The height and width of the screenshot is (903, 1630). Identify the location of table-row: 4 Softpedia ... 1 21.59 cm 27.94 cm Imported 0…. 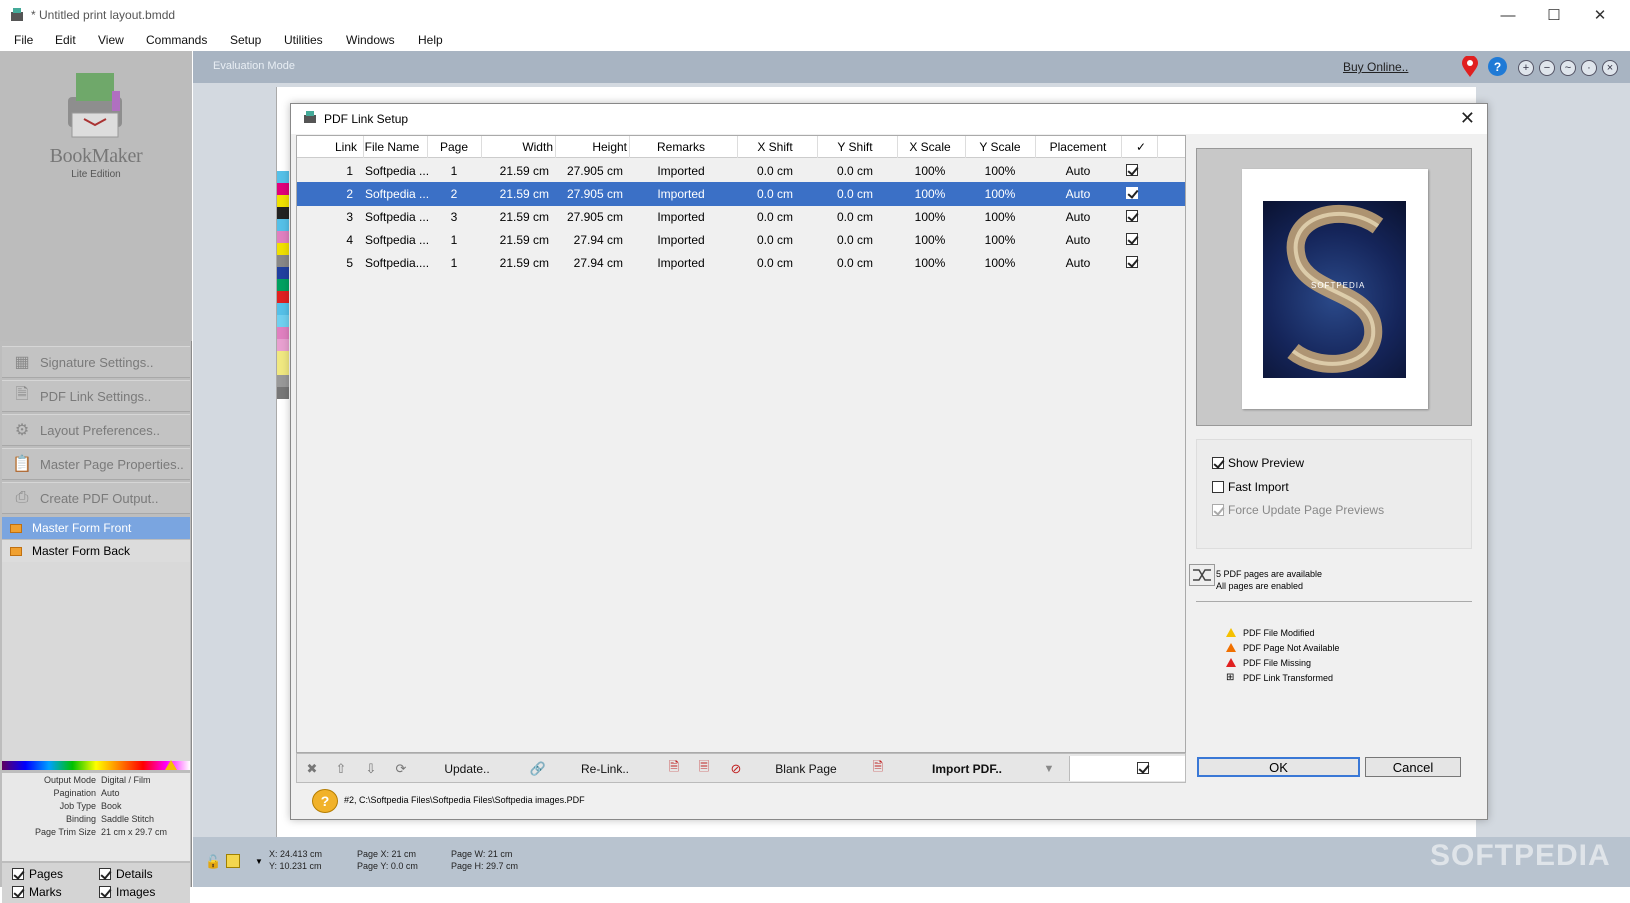
(741, 240).